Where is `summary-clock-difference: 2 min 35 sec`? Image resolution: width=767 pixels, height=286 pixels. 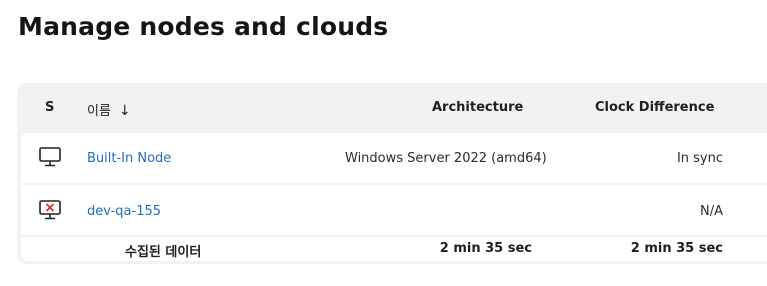 summary-clock-difference: 2 min 35 sec is located at coordinates (676, 248).